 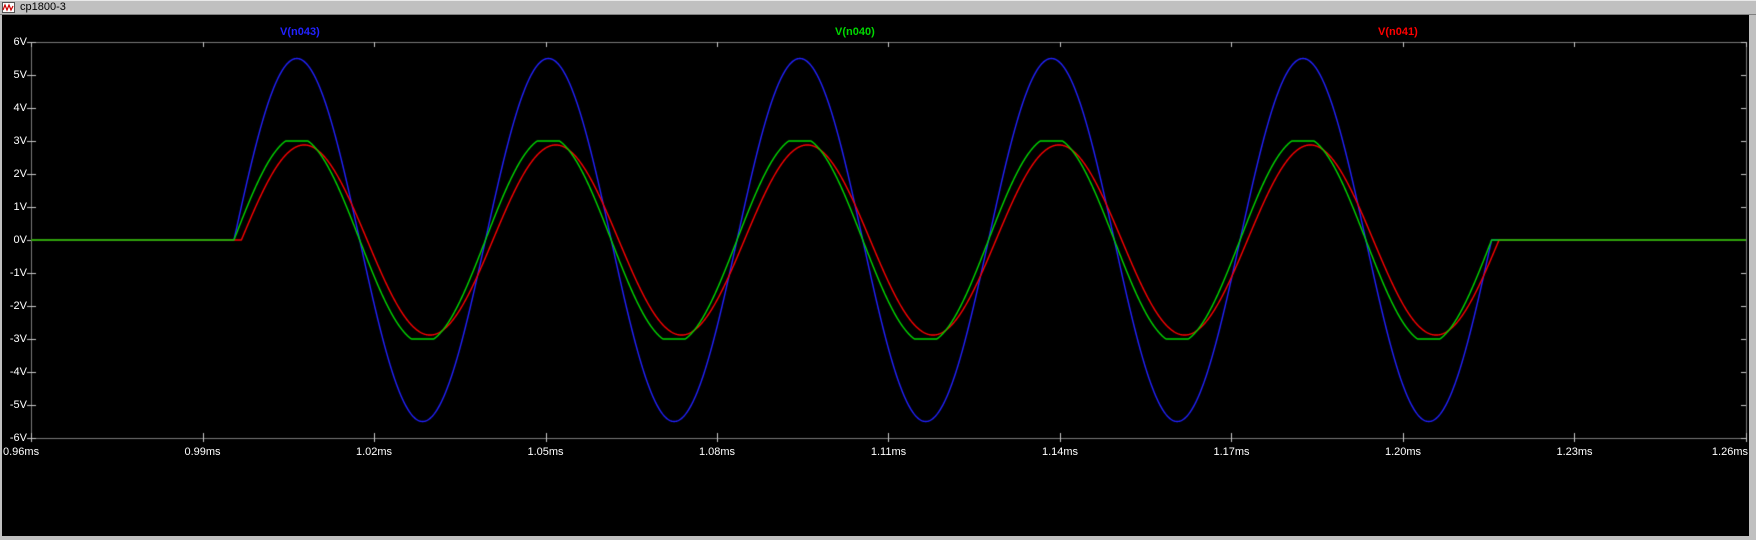 I want to click on x-tick-label: 1.11ms, so click(x=888, y=452).